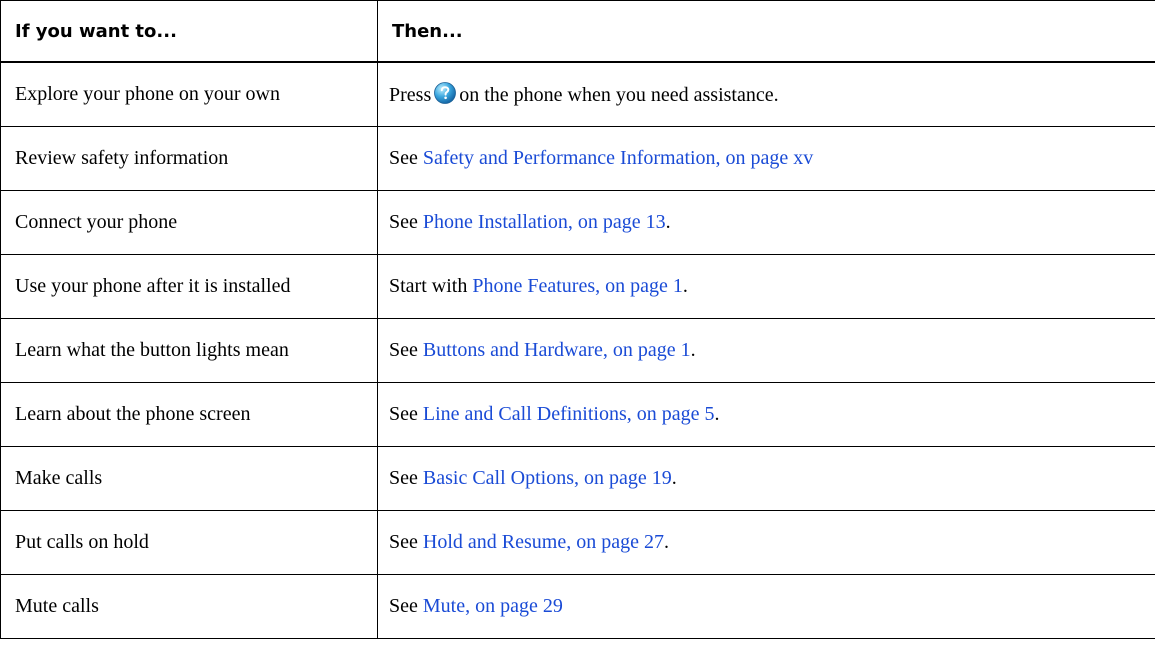 The height and width of the screenshot is (650, 1155). What do you see at coordinates (766, 606) in the screenshot?
I see `action-cell: See Mute, on page 29` at bounding box center [766, 606].